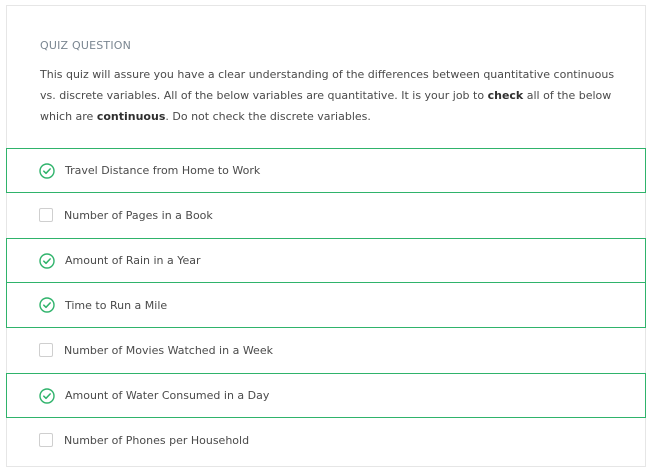 This screenshot has width=654, height=474. Describe the element at coordinates (326, 170) in the screenshot. I see `option-item: Travel Distance from Home to Work` at that location.